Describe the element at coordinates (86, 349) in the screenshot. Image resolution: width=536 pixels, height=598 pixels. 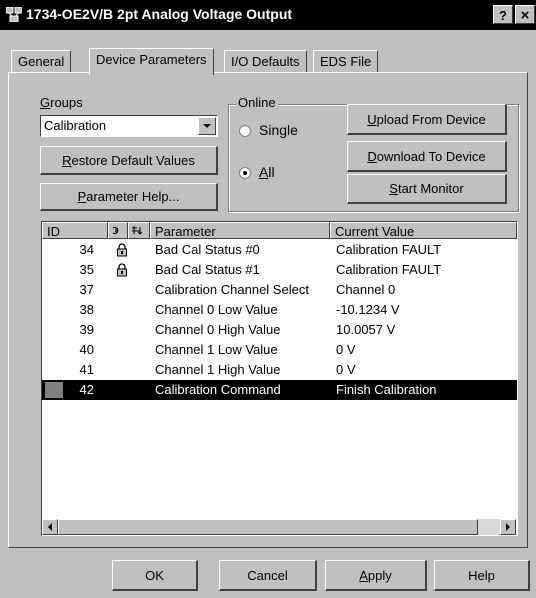
I see `row-id: 40` at that location.